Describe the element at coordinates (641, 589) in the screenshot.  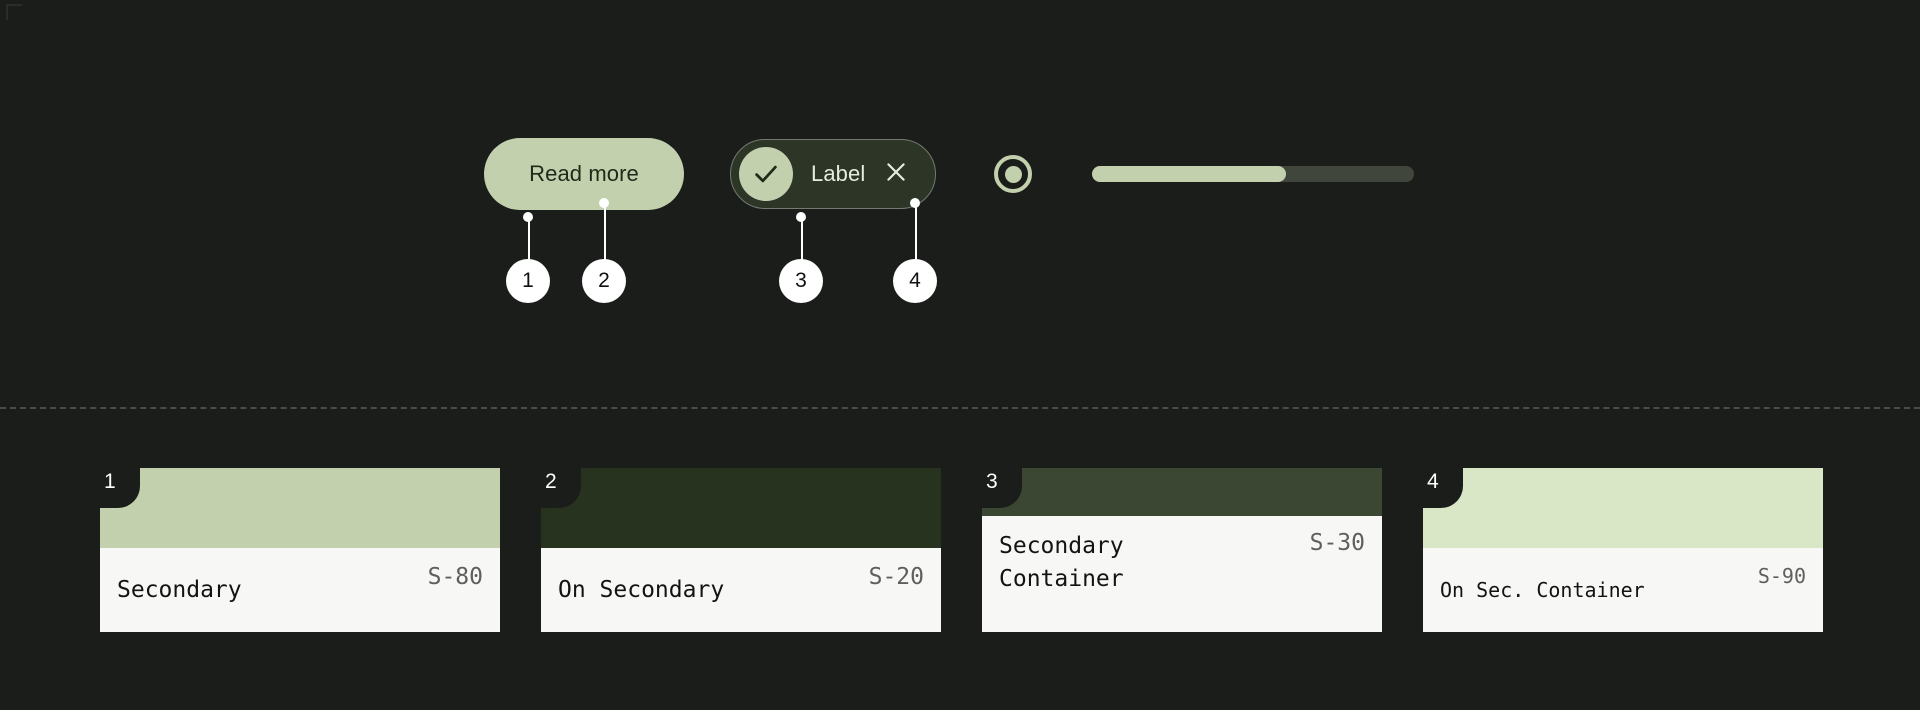
I see `swatch-name-label: On Secondary` at that location.